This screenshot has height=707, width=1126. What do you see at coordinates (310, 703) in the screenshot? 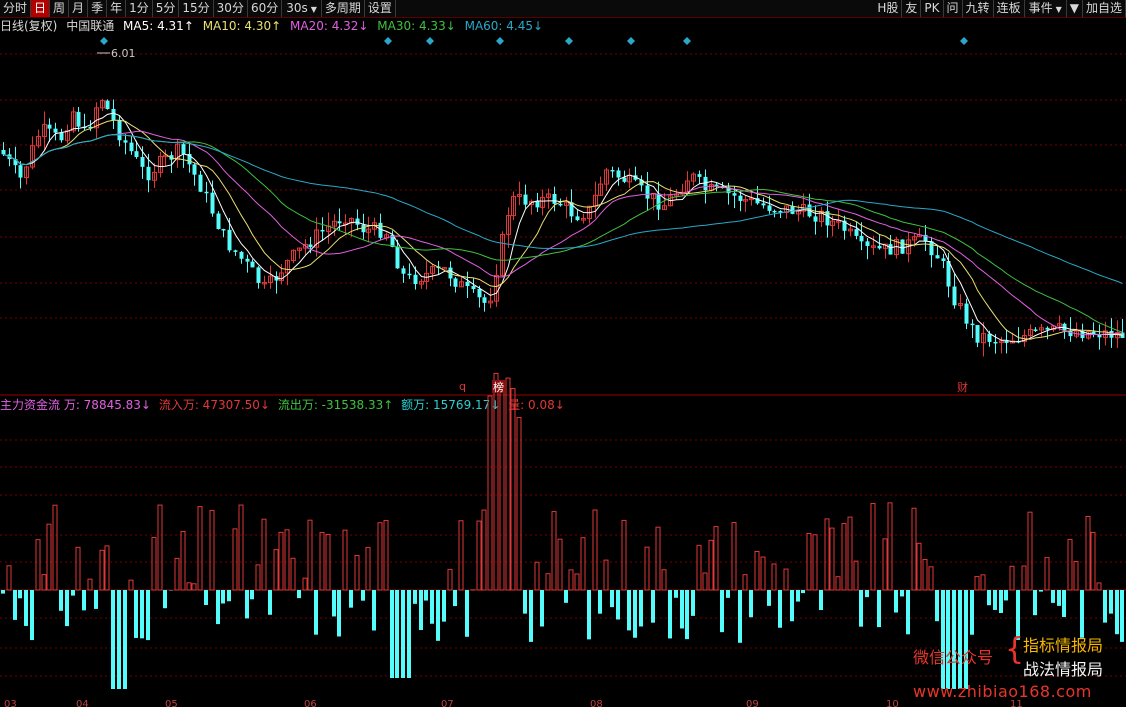
I see `x-axis-label: 06` at bounding box center [310, 703].